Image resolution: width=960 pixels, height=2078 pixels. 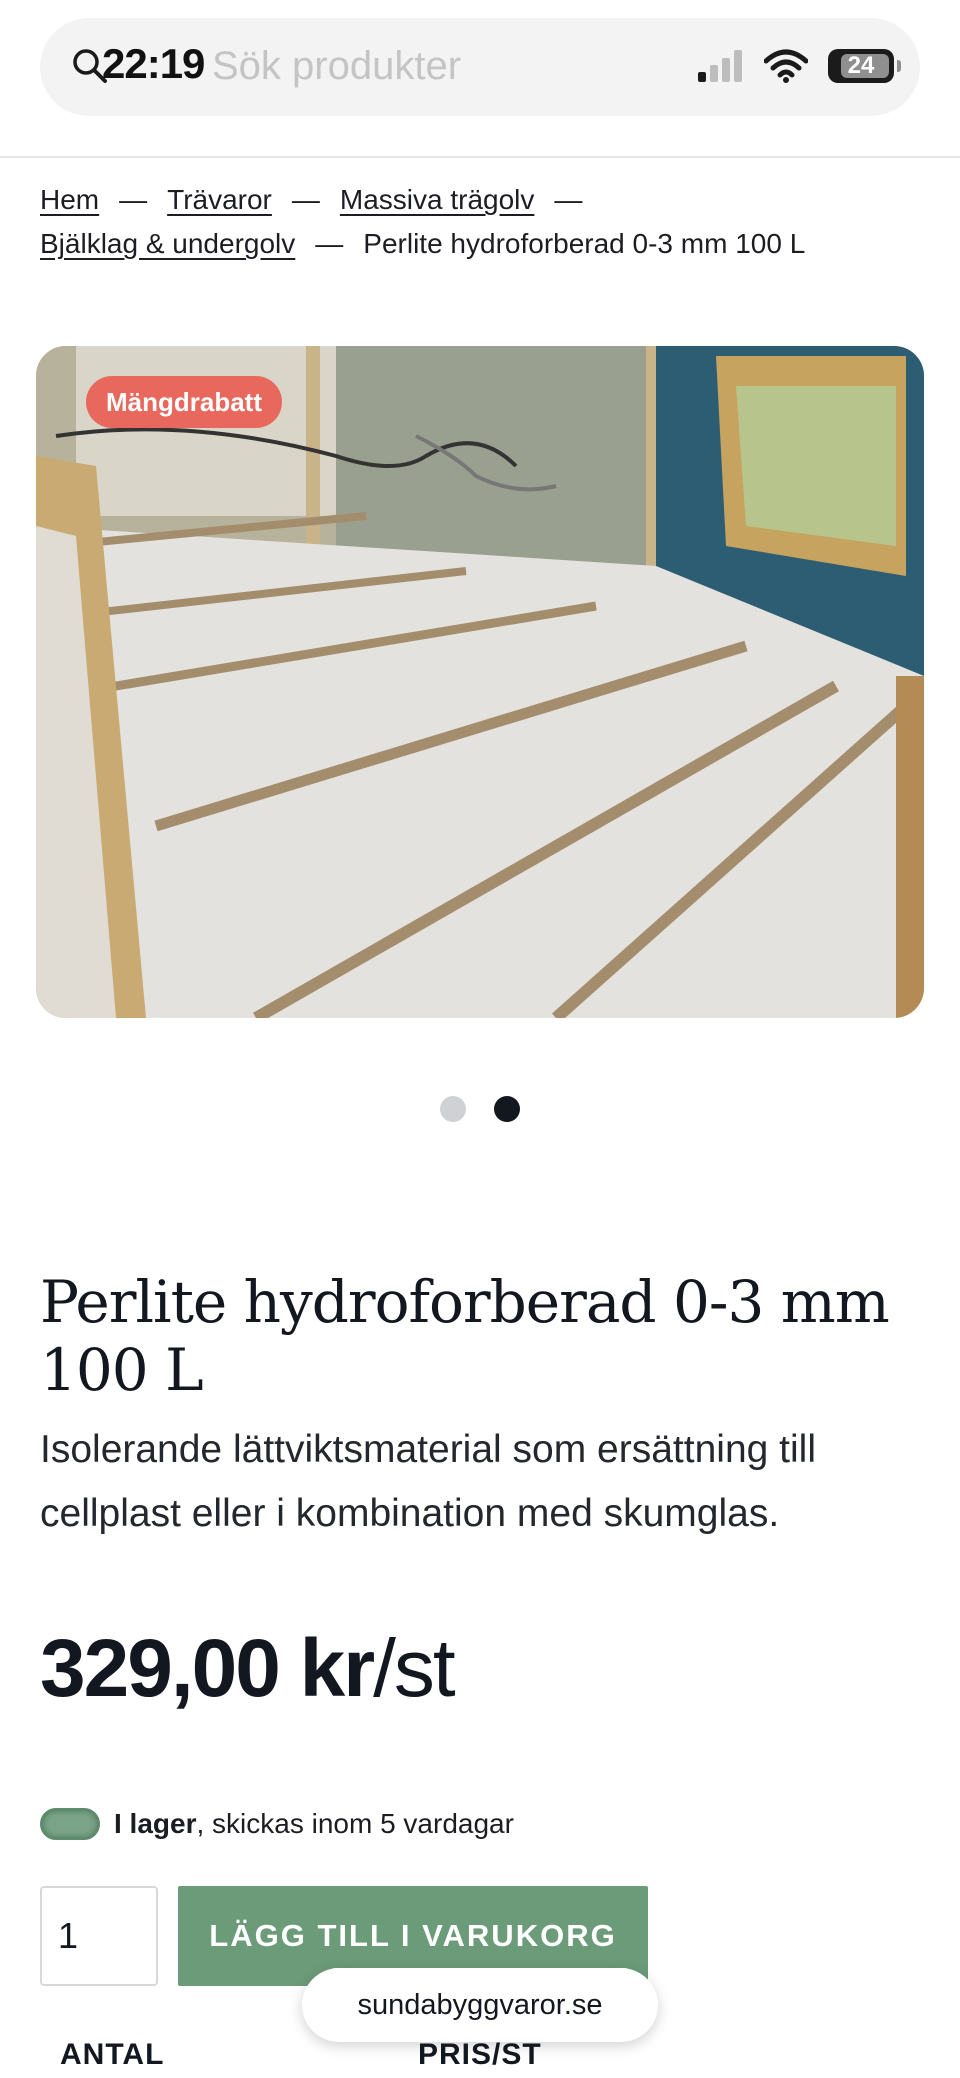 I want to click on stock-status-label: I lager, so click(x=155, y=1823).